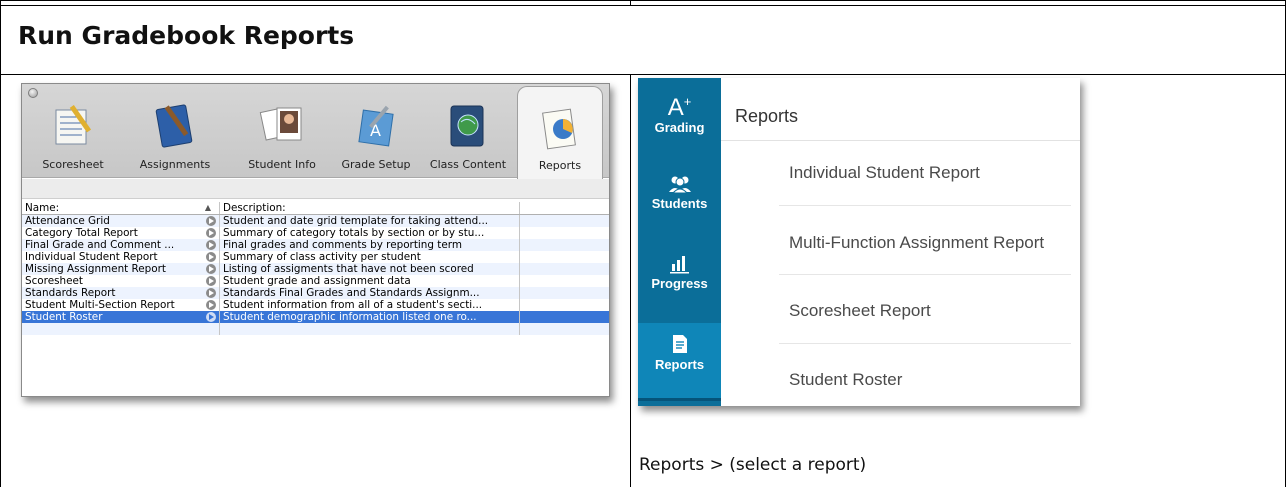 The width and height of the screenshot is (1286, 487). What do you see at coordinates (254, 208) in the screenshot?
I see `column-header-label: Description:` at bounding box center [254, 208].